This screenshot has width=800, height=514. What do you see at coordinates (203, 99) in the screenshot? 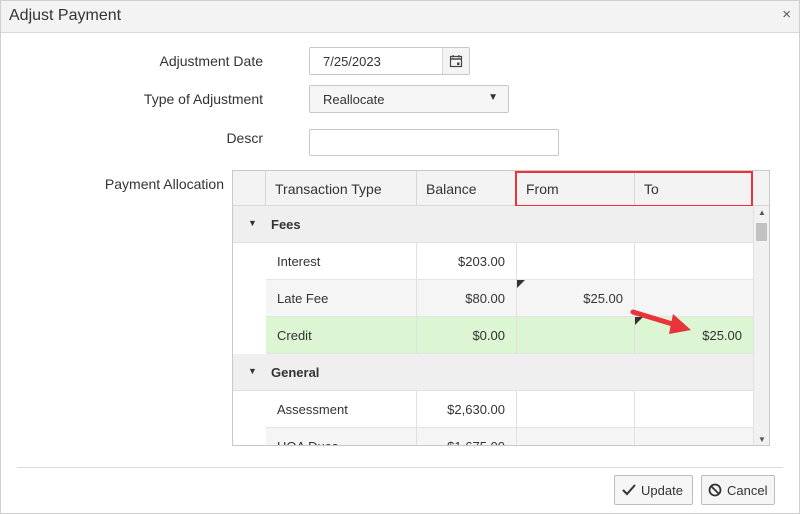
I see `adjustment-type-label: Type of Adjustment` at bounding box center [203, 99].